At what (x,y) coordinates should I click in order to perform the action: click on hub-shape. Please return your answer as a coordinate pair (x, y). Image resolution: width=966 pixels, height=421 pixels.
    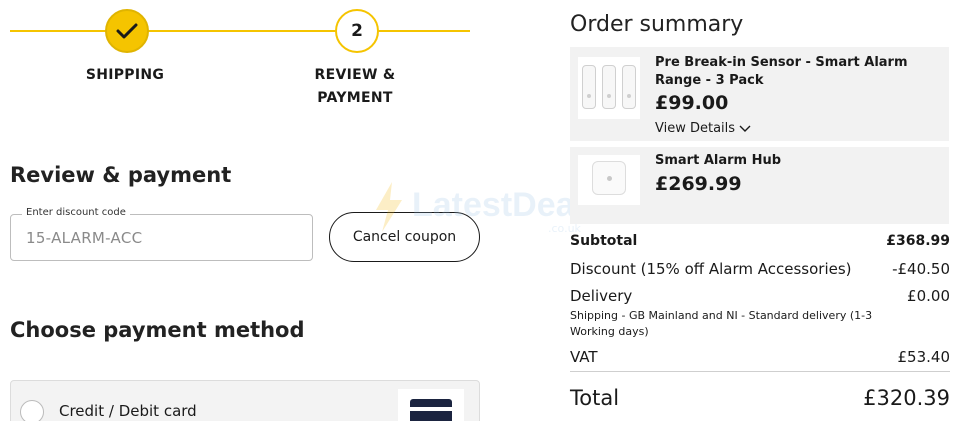
    Looking at the image, I should click on (609, 178).